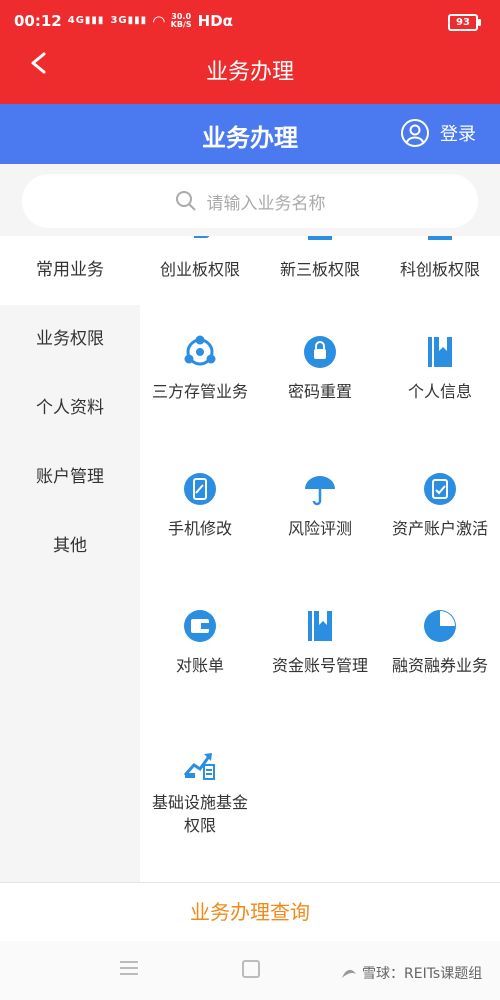 The width and height of the screenshot is (500, 1000). Describe the element at coordinates (70, 408) in the screenshot. I see `sidebar-item-profile: 个人资料` at that location.